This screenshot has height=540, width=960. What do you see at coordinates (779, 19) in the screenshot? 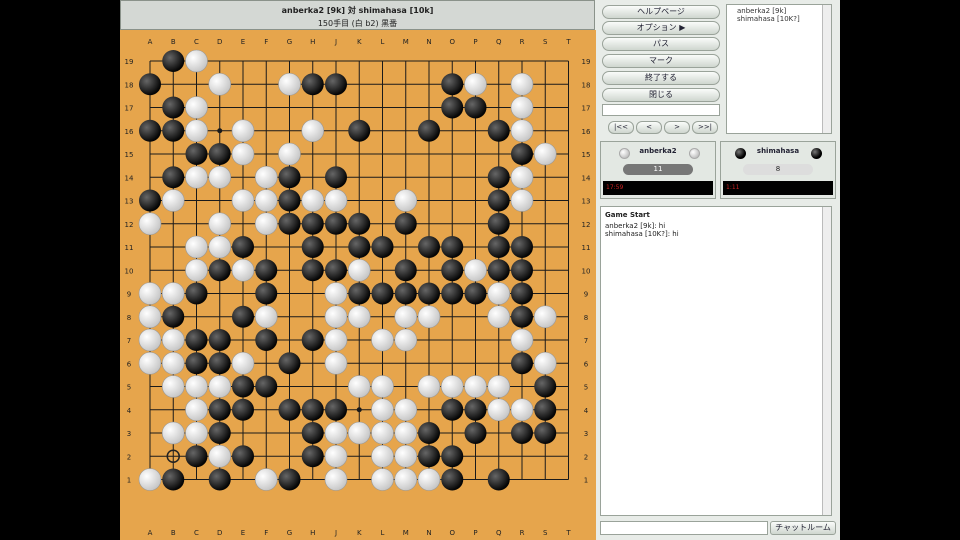
I see `player-list-item: shimahasa [10K?]` at bounding box center [779, 19].